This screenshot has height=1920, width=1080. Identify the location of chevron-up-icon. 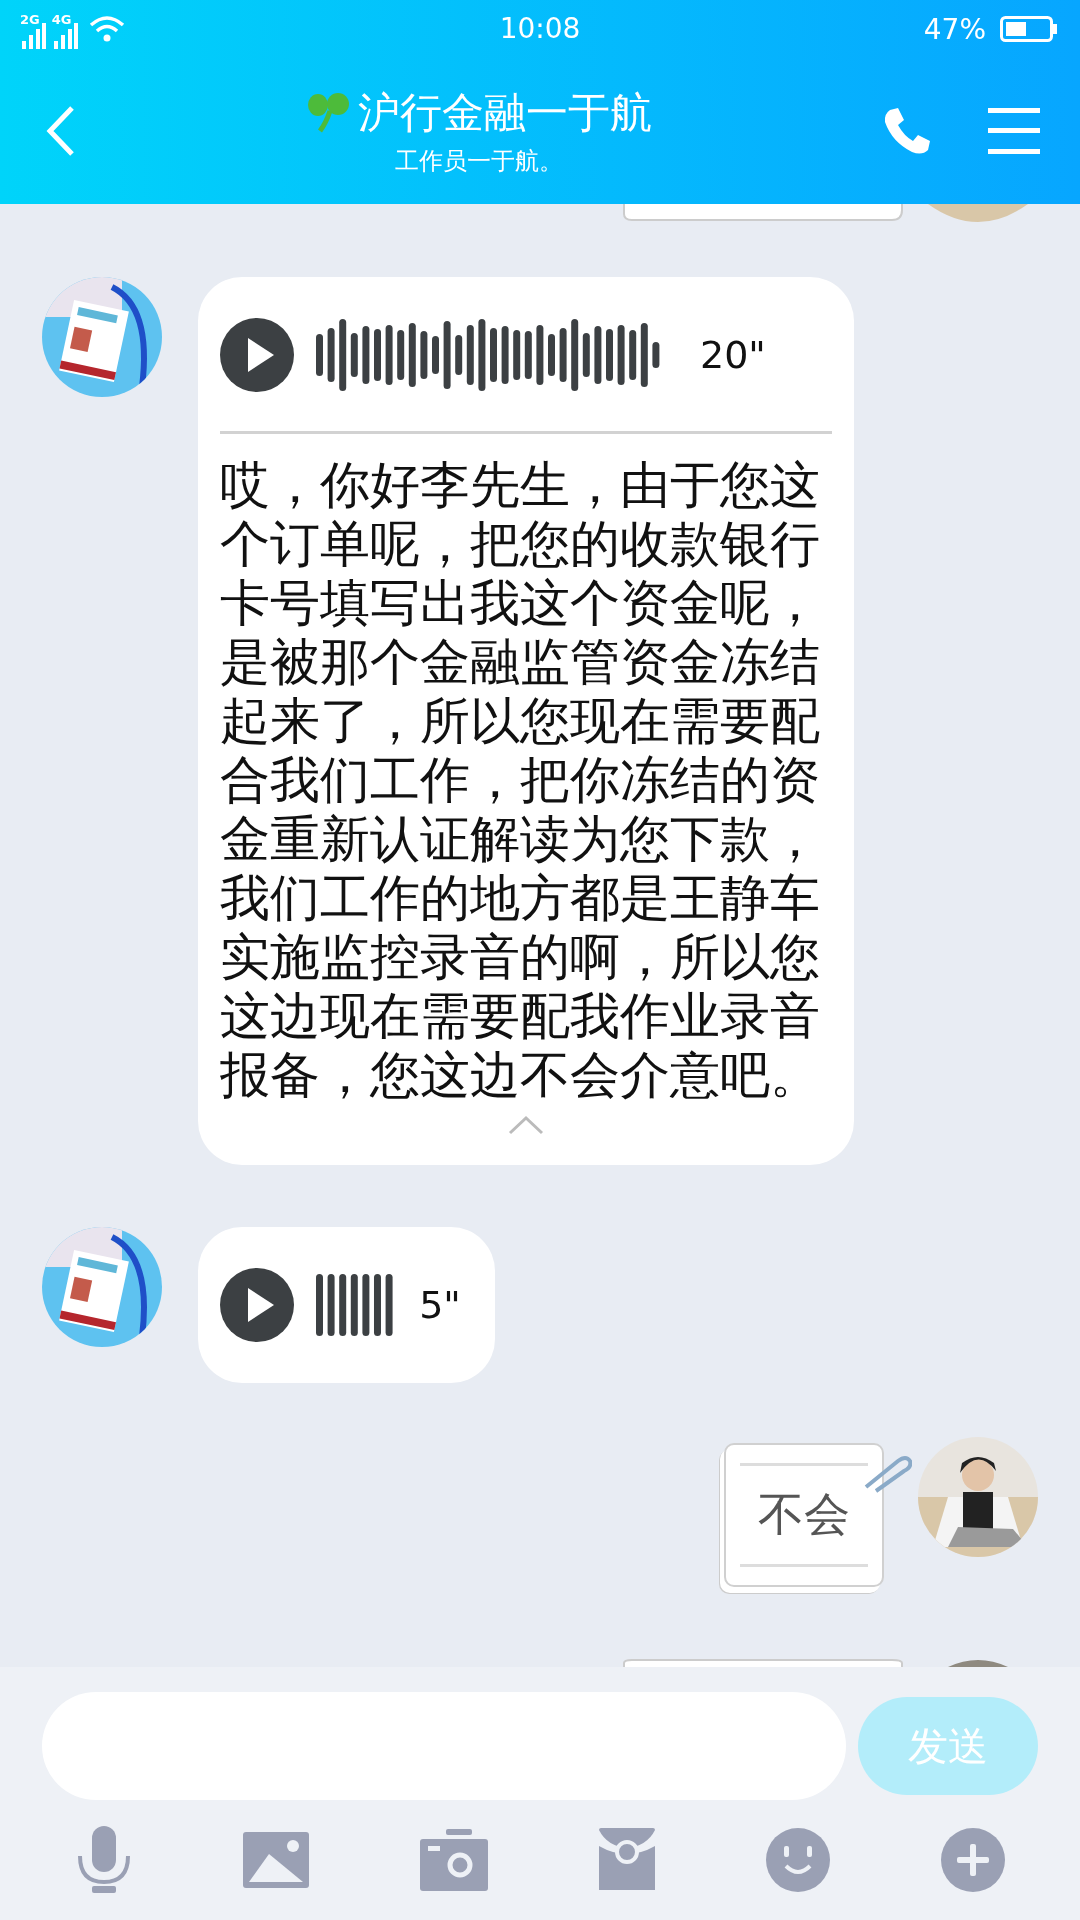
(526, 1125).